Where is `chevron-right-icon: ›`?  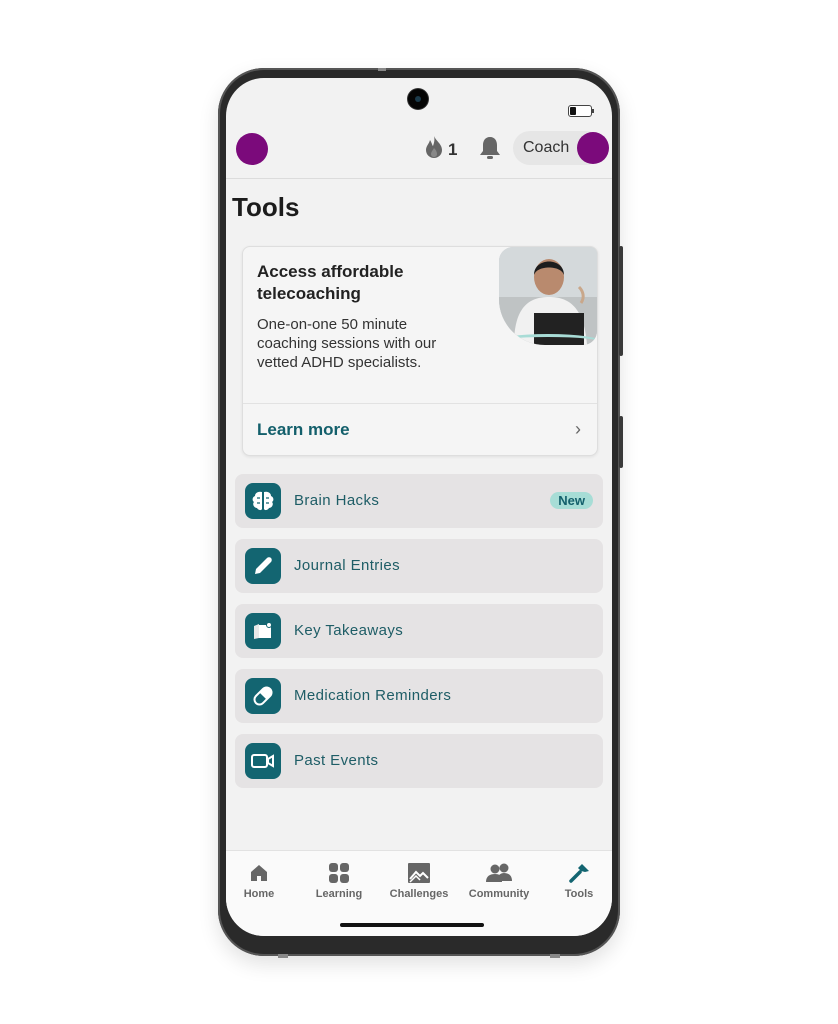
chevron-right-icon: › is located at coordinates (578, 429).